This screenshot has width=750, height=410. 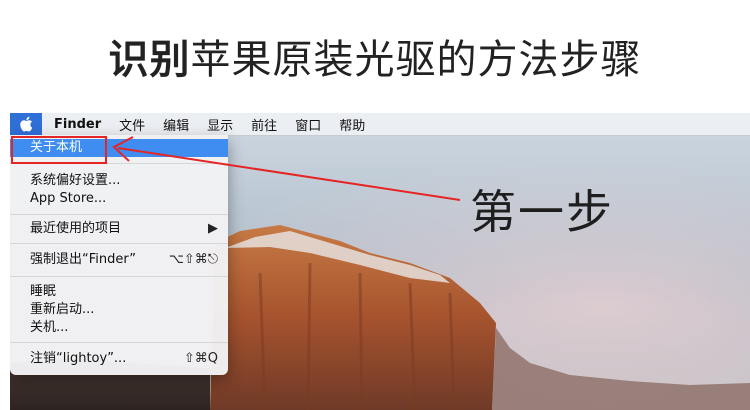 I want to click on menu-help: 帮助, so click(x=352, y=124).